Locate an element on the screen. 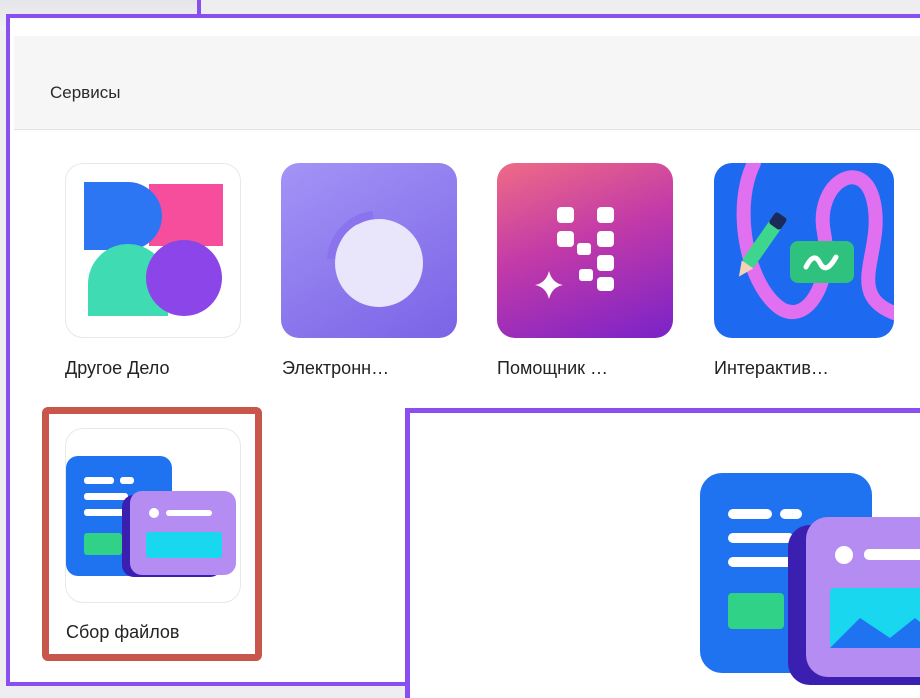 Image resolution: width=920 pixels, height=698 pixels. service-label: Другое Дело is located at coordinates (117, 368).